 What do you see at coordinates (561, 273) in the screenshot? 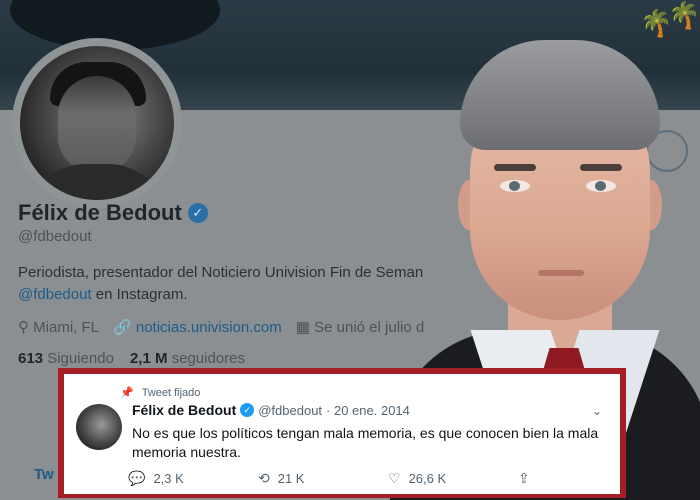
I see `presenter-mouth` at bounding box center [561, 273].